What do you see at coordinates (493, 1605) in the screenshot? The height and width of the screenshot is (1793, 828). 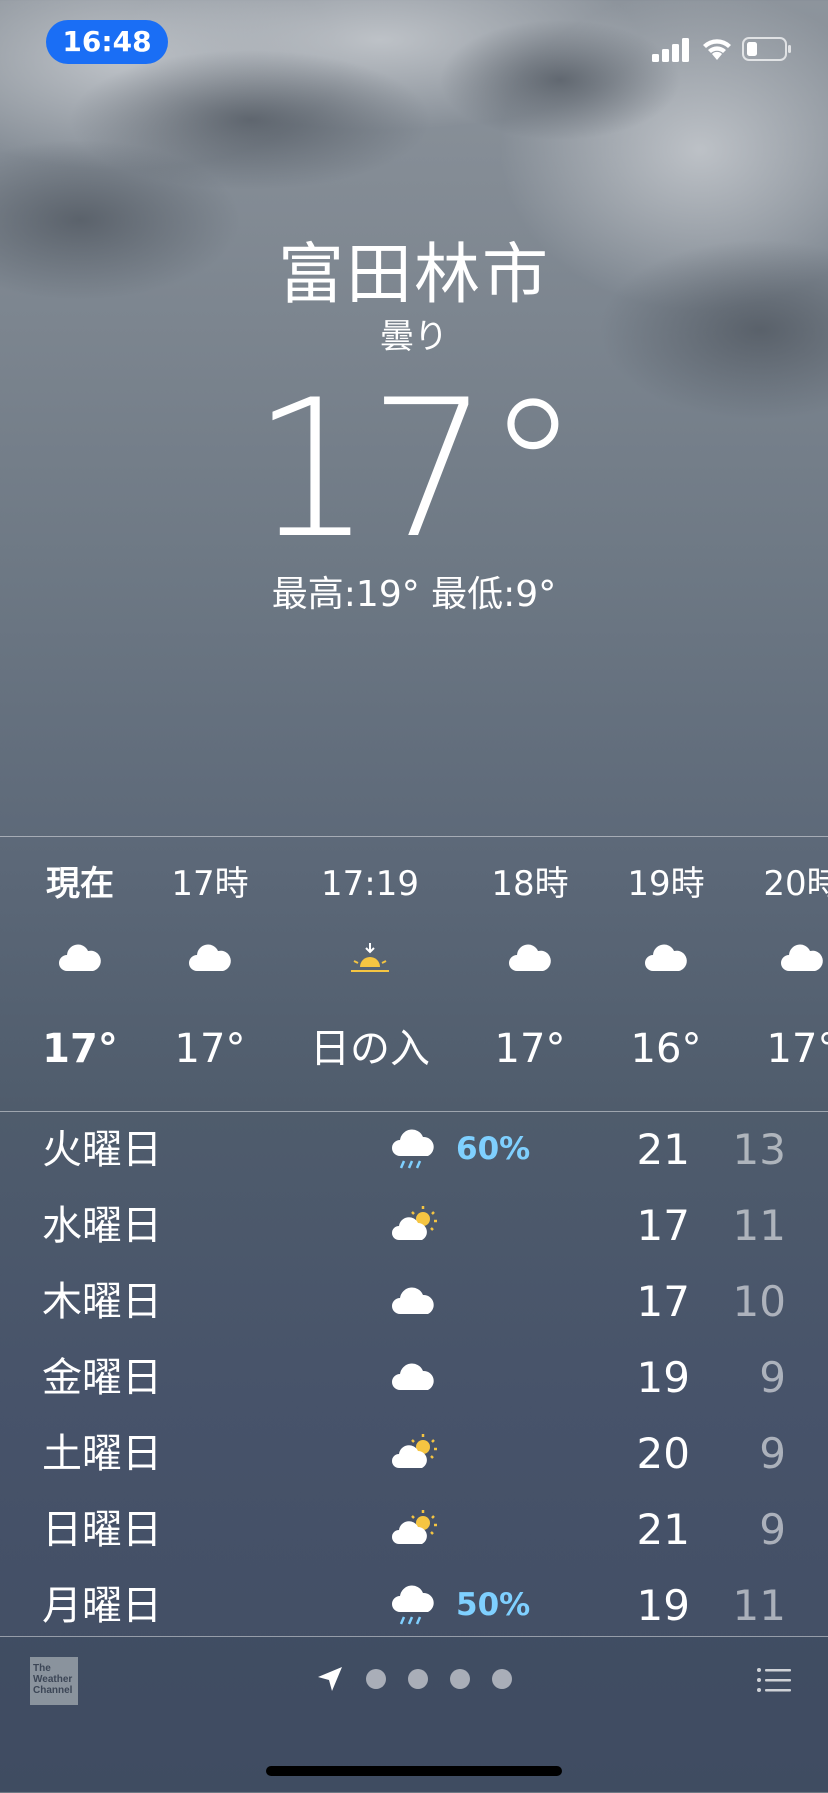 I see `precip-chance: 50%` at bounding box center [493, 1605].